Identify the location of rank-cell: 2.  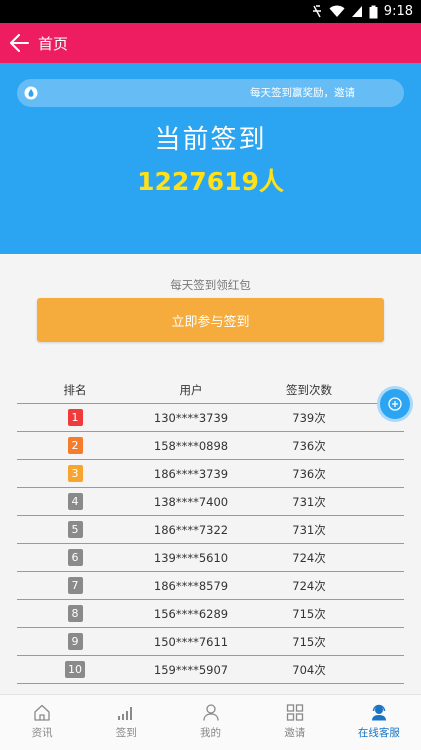
(75, 445).